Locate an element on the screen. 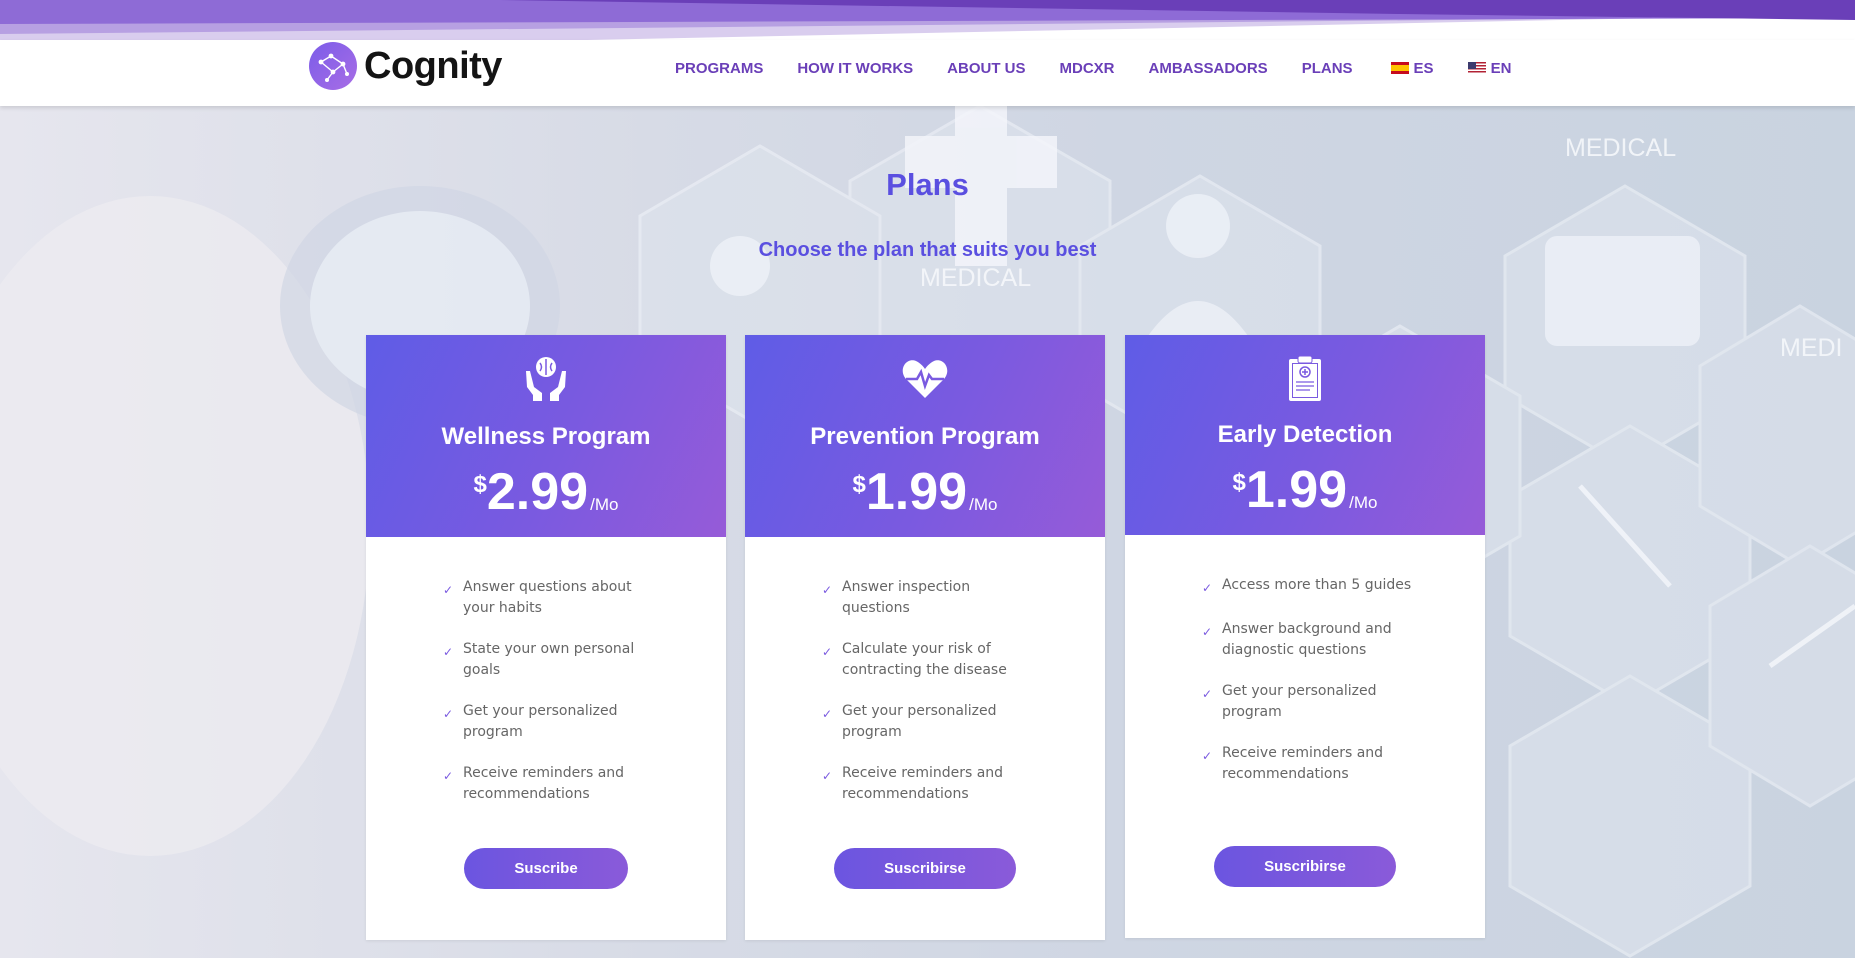 Image resolution: width=1855 pixels, height=958 pixels. language-en-label: EN is located at coordinates (1501, 68).